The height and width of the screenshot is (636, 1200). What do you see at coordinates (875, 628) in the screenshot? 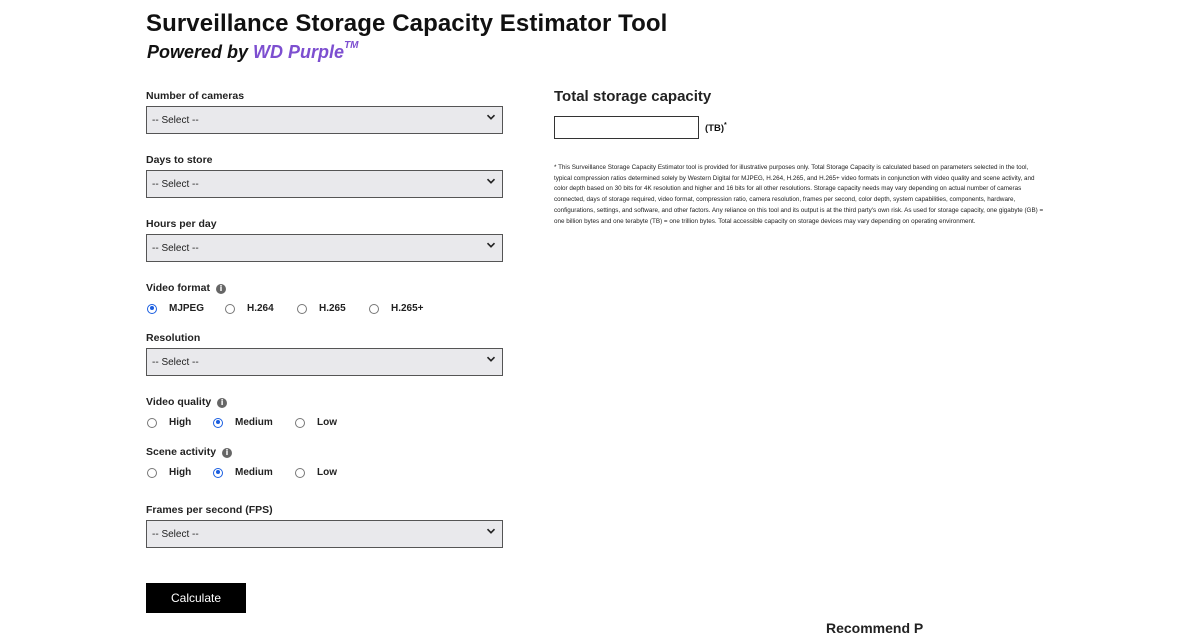
I see `recommend-heading-partial: Recommend P` at bounding box center [875, 628].